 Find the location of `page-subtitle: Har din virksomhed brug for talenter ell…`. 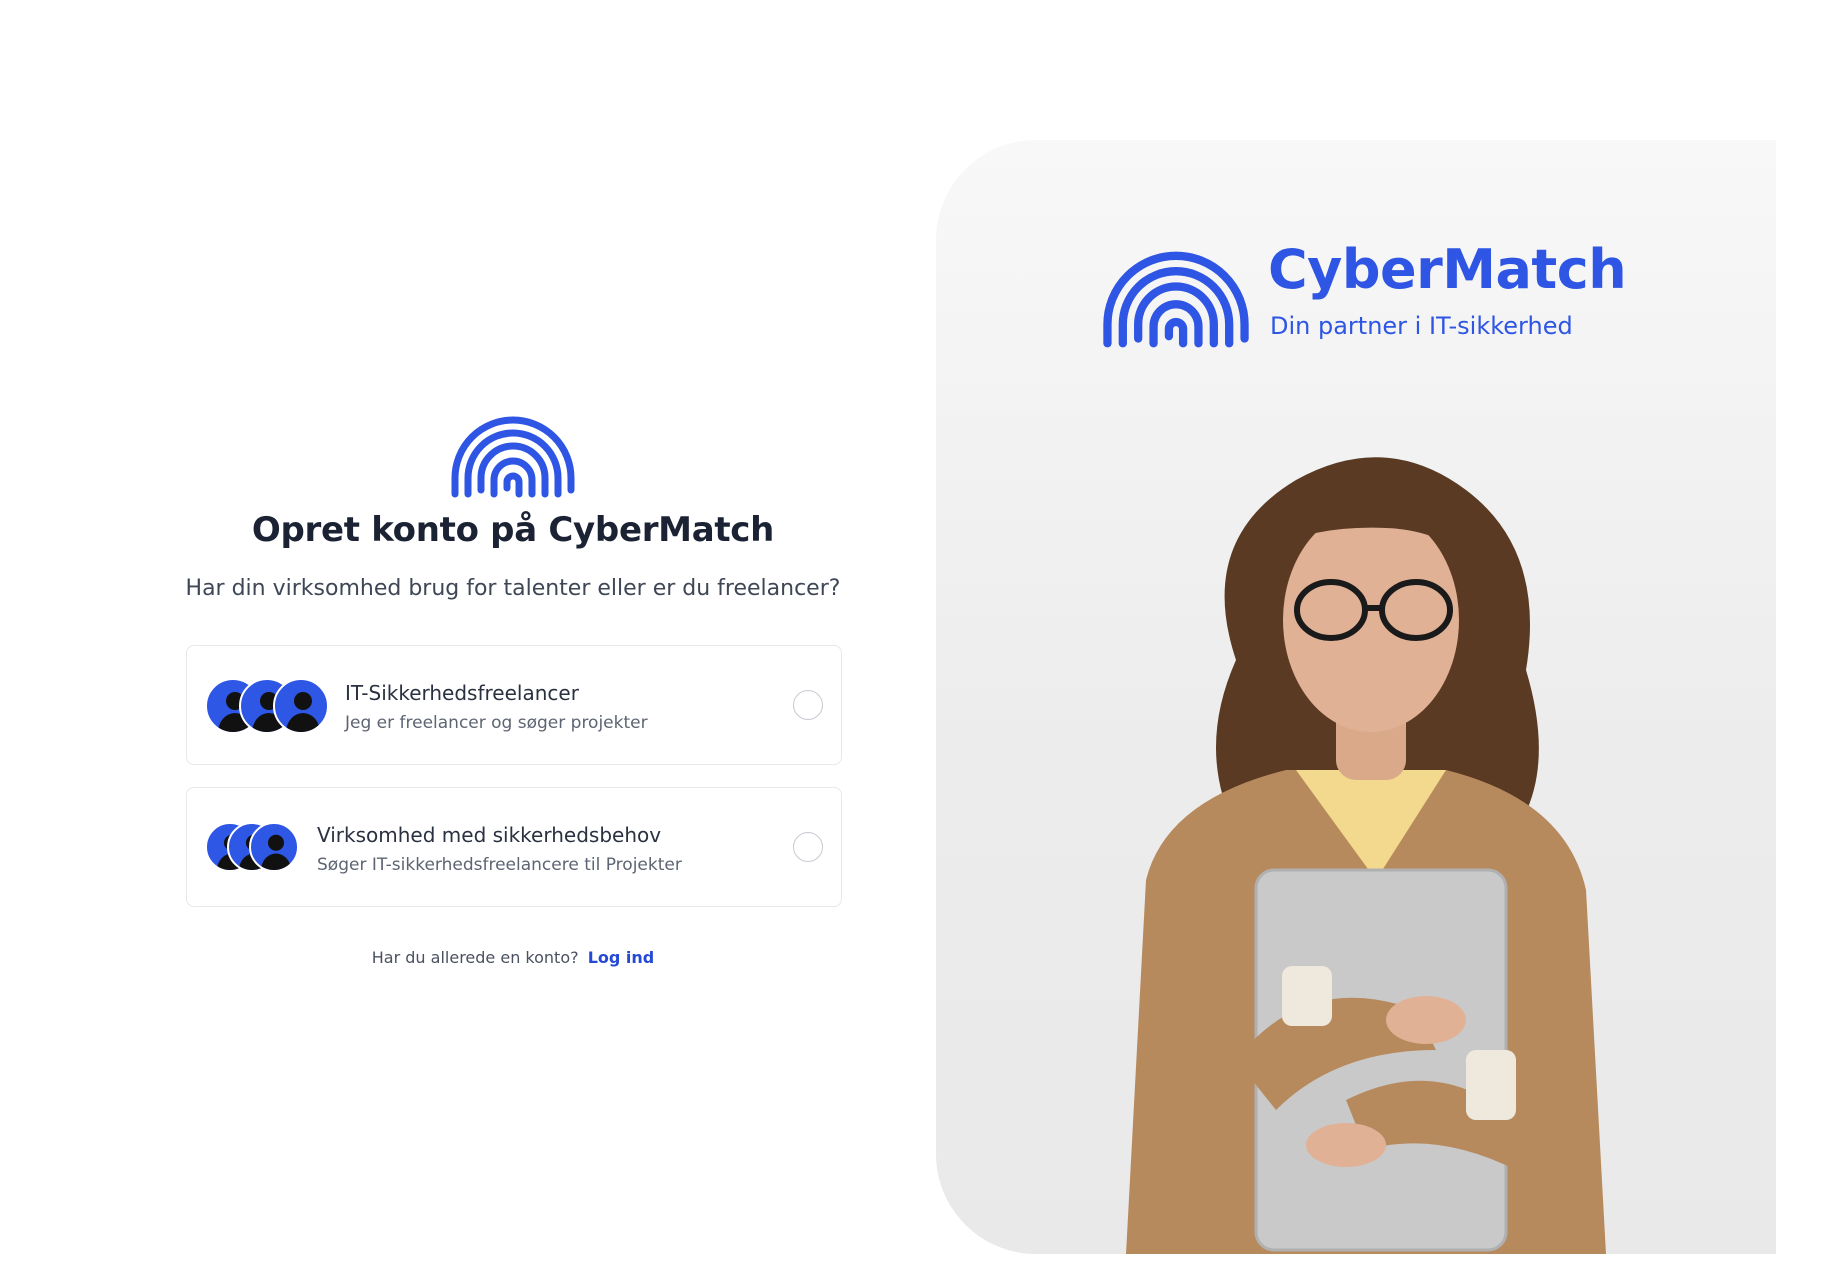

page-subtitle: Har din virksomhed brug for talenter ell… is located at coordinates (513, 588).